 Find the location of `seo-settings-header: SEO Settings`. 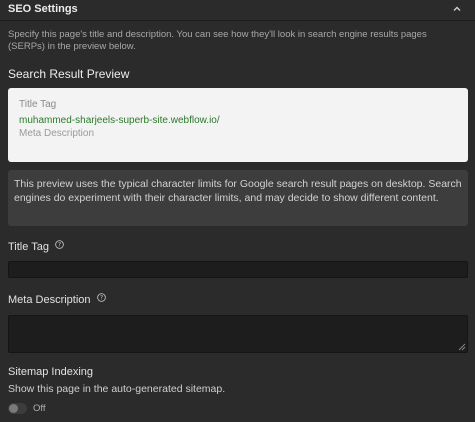

seo-settings-header: SEO Settings is located at coordinates (237, 10).